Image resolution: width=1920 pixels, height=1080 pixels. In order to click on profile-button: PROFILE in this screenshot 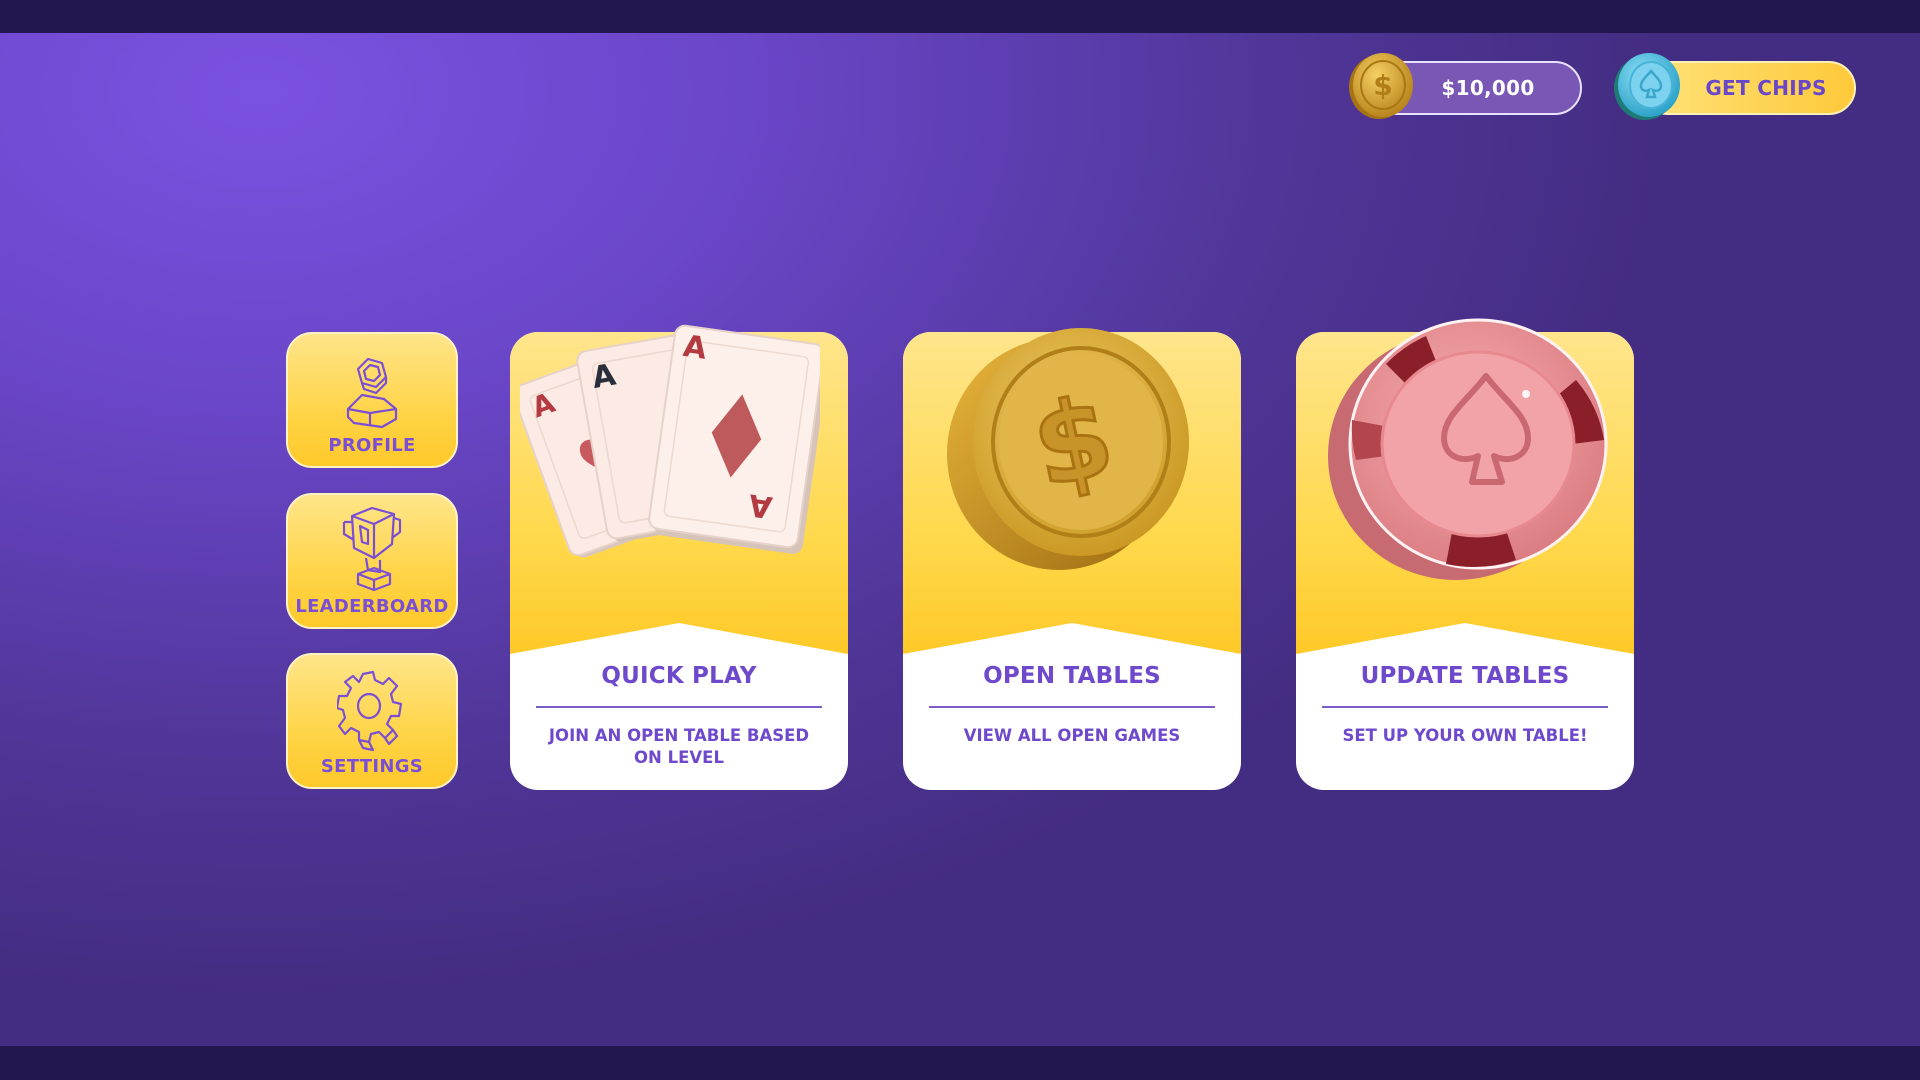, I will do `click(372, 400)`.